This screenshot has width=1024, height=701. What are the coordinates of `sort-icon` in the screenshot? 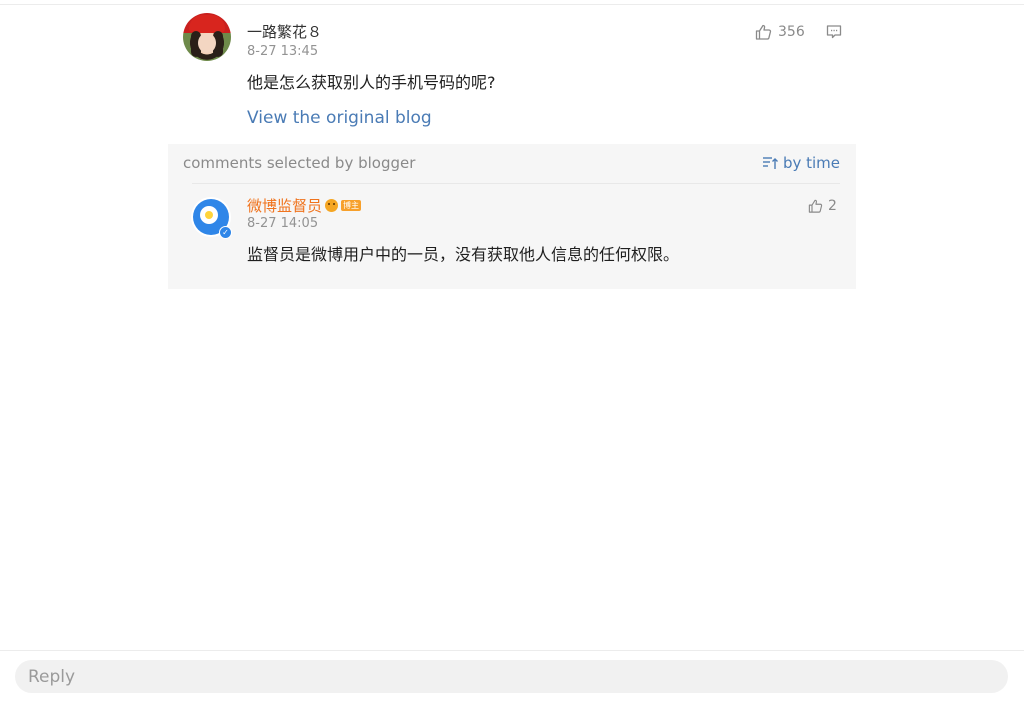 It's located at (770, 163).